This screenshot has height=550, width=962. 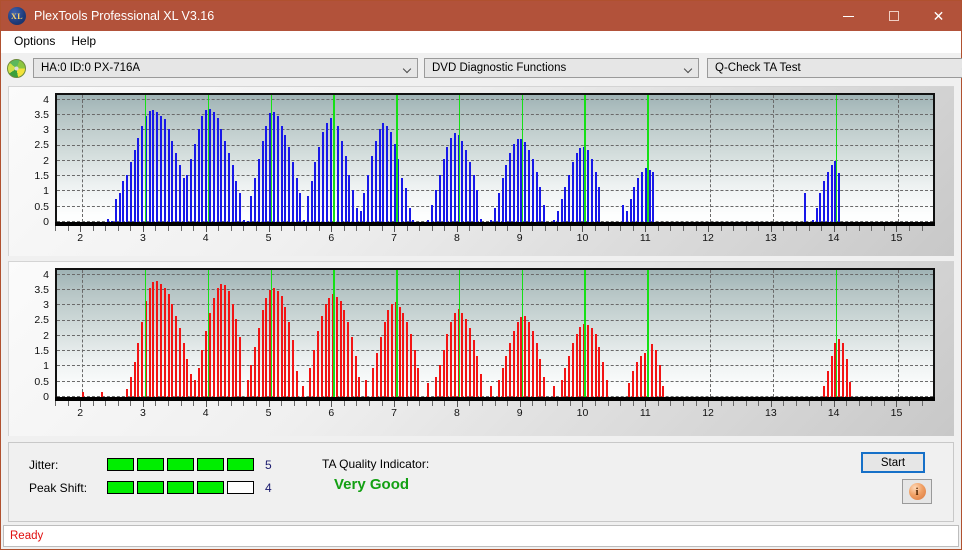 What do you see at coordinates (495, 335) in the screenshot?
I see `grid-line-horizontal` at bounding box center [495, 335].